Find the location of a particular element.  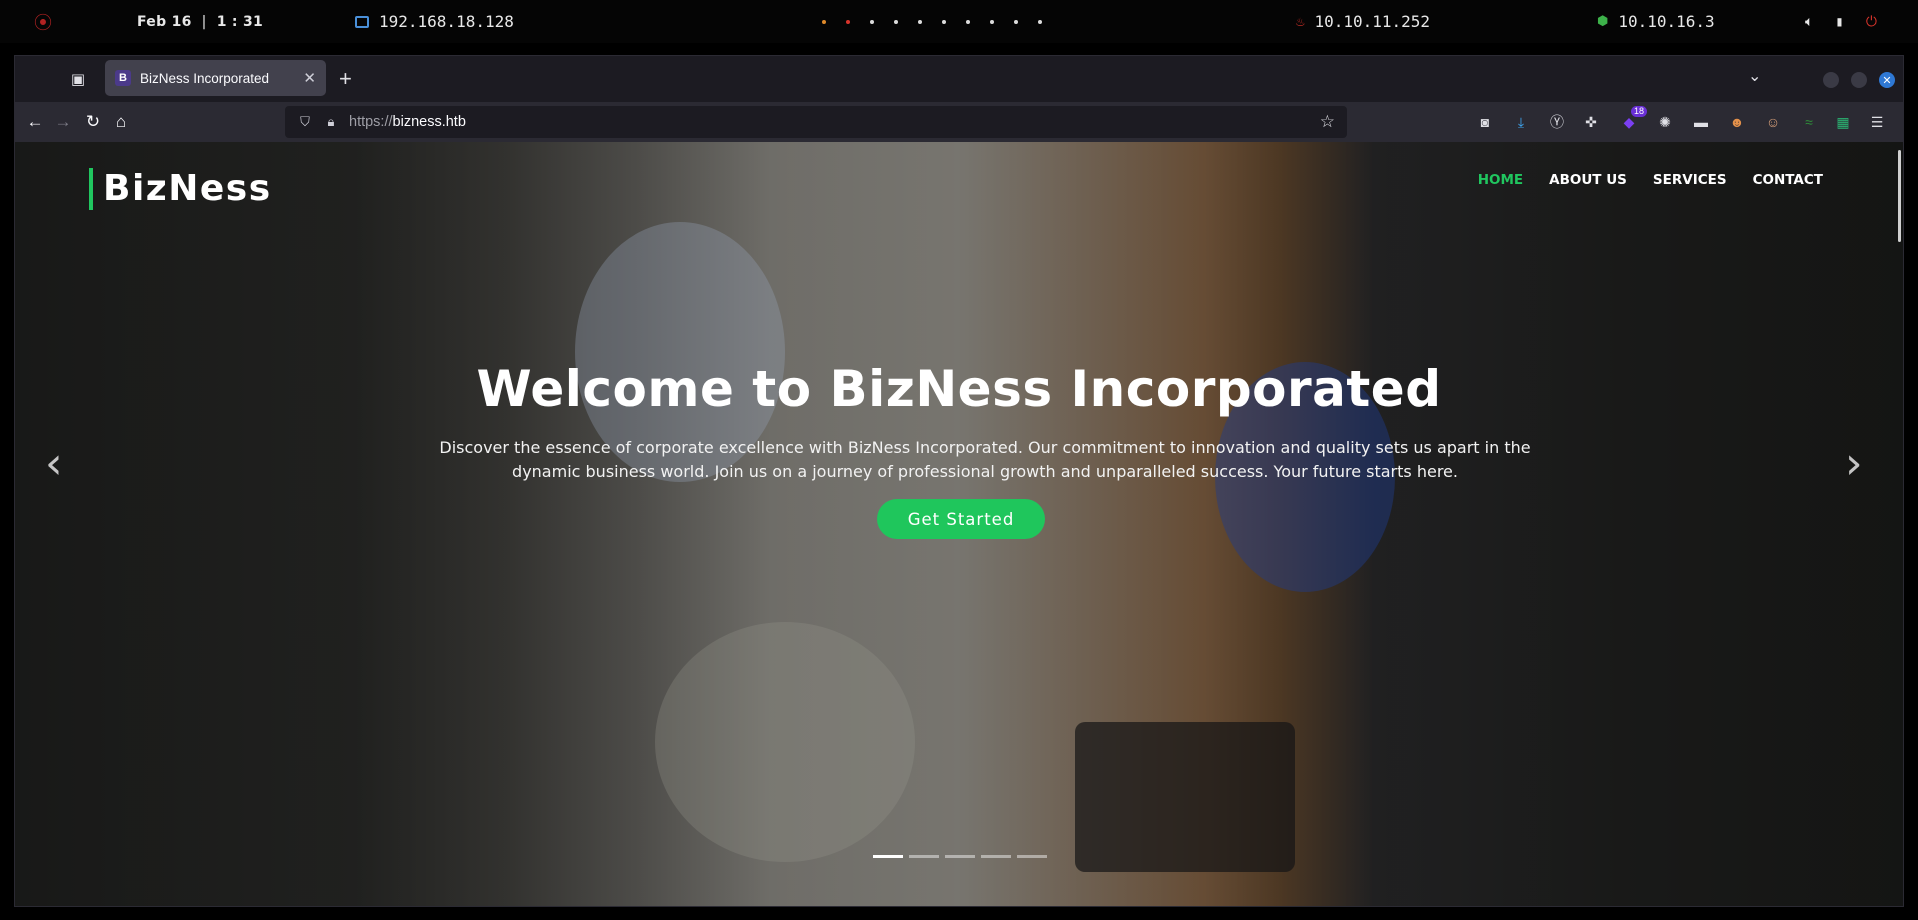

vpn-ip-indicator: ⬢ 10.10.16.3 is located at coordinates (1656, 21).